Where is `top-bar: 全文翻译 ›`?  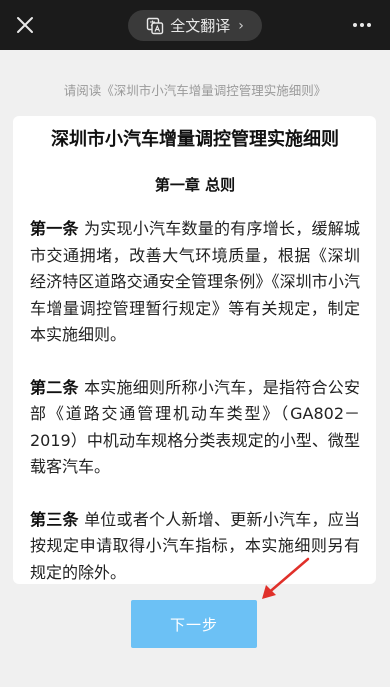 top-bar: 全文翻译 › is located at coordinates (195, 25).